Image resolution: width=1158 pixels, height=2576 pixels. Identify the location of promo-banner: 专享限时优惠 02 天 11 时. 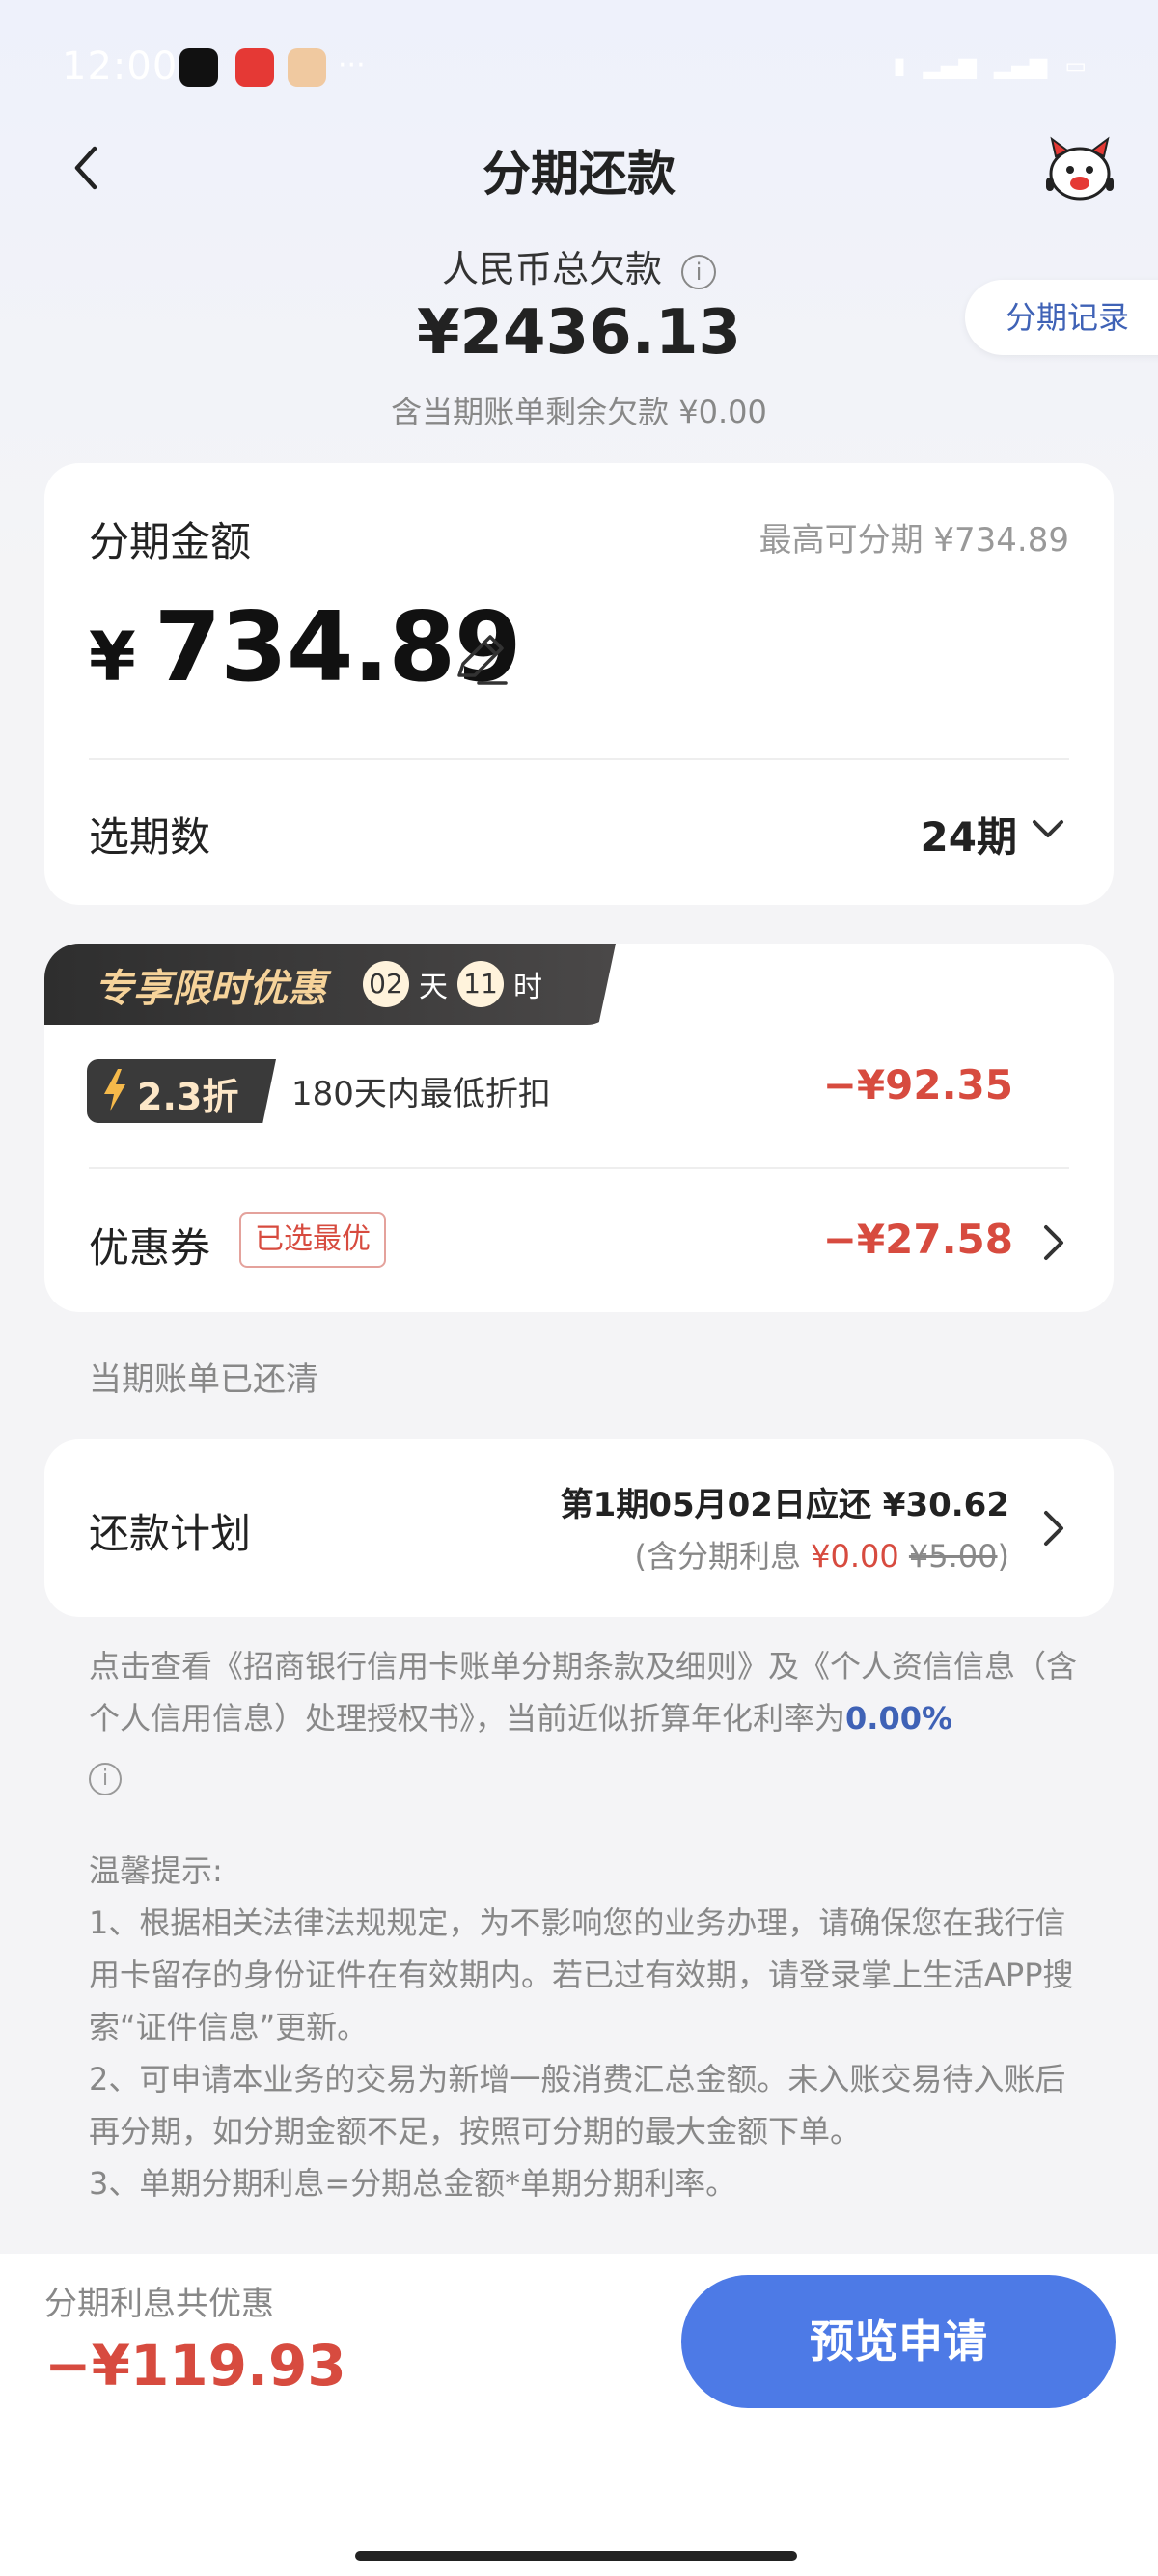
(330, 985).